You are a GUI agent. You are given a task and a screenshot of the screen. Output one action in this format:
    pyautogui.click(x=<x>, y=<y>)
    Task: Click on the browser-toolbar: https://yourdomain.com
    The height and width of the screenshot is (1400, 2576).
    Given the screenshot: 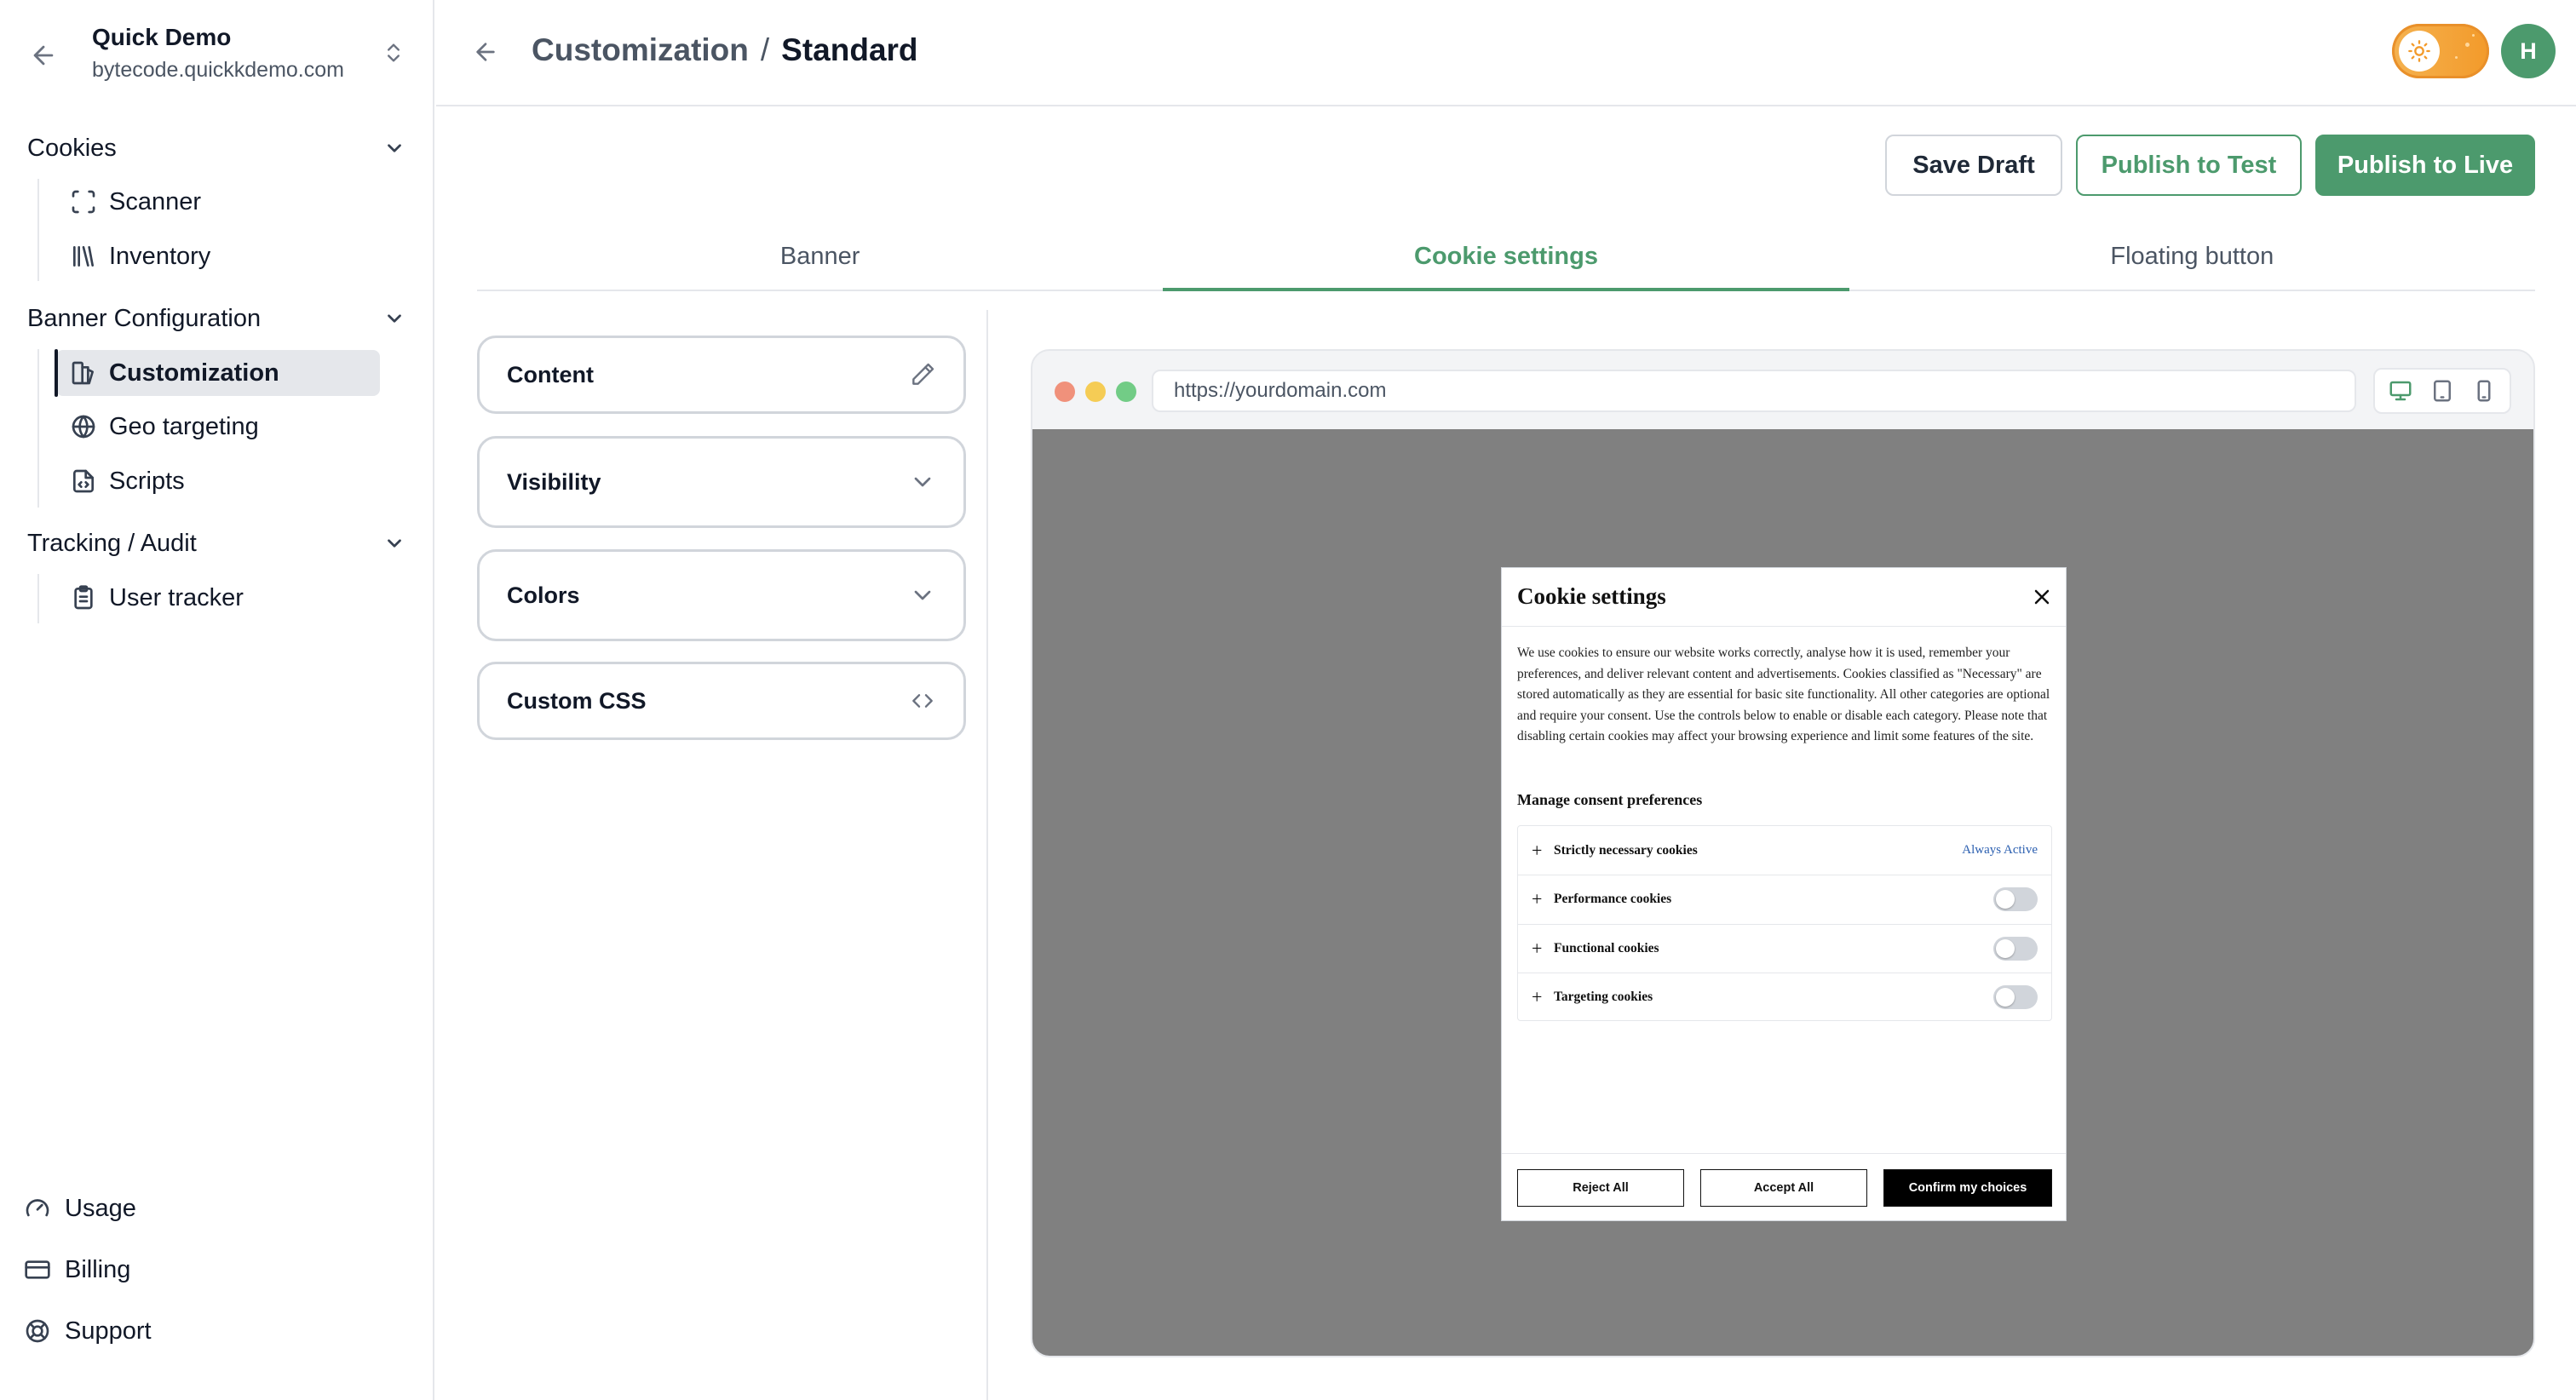 What is the action you would take?
    pyautogui.click(x=1782, y=390)
    